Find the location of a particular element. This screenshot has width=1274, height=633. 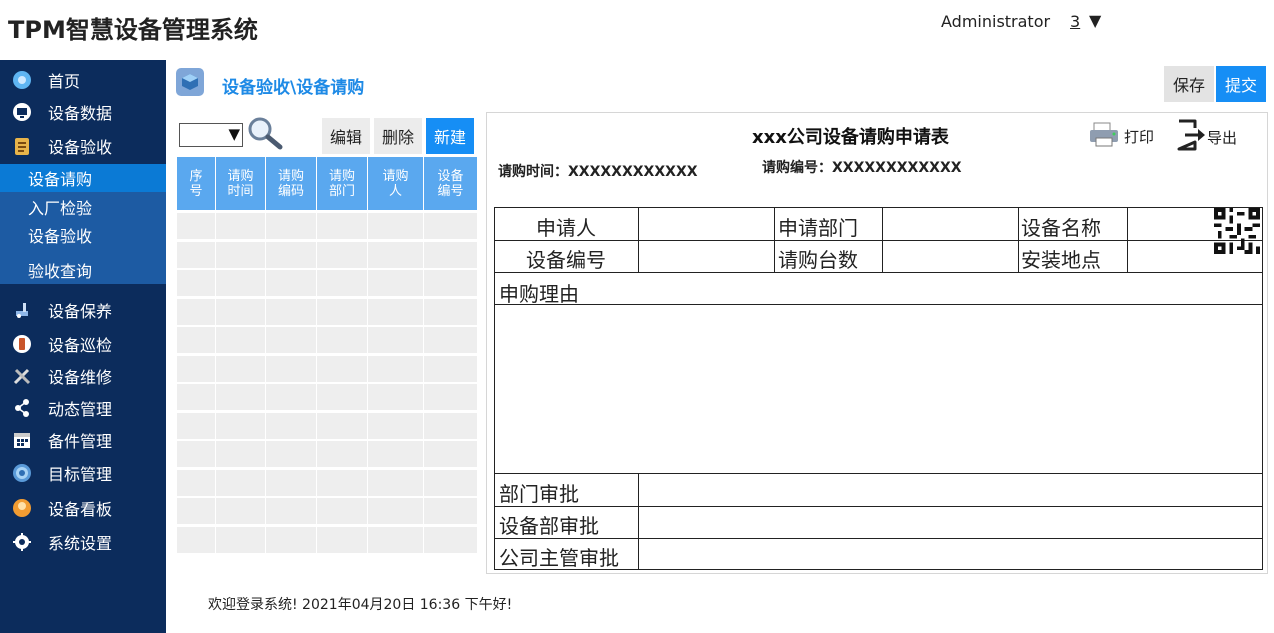

equipment-dept-approval-label: 设备部审批 is located at coordinates (549, 526).